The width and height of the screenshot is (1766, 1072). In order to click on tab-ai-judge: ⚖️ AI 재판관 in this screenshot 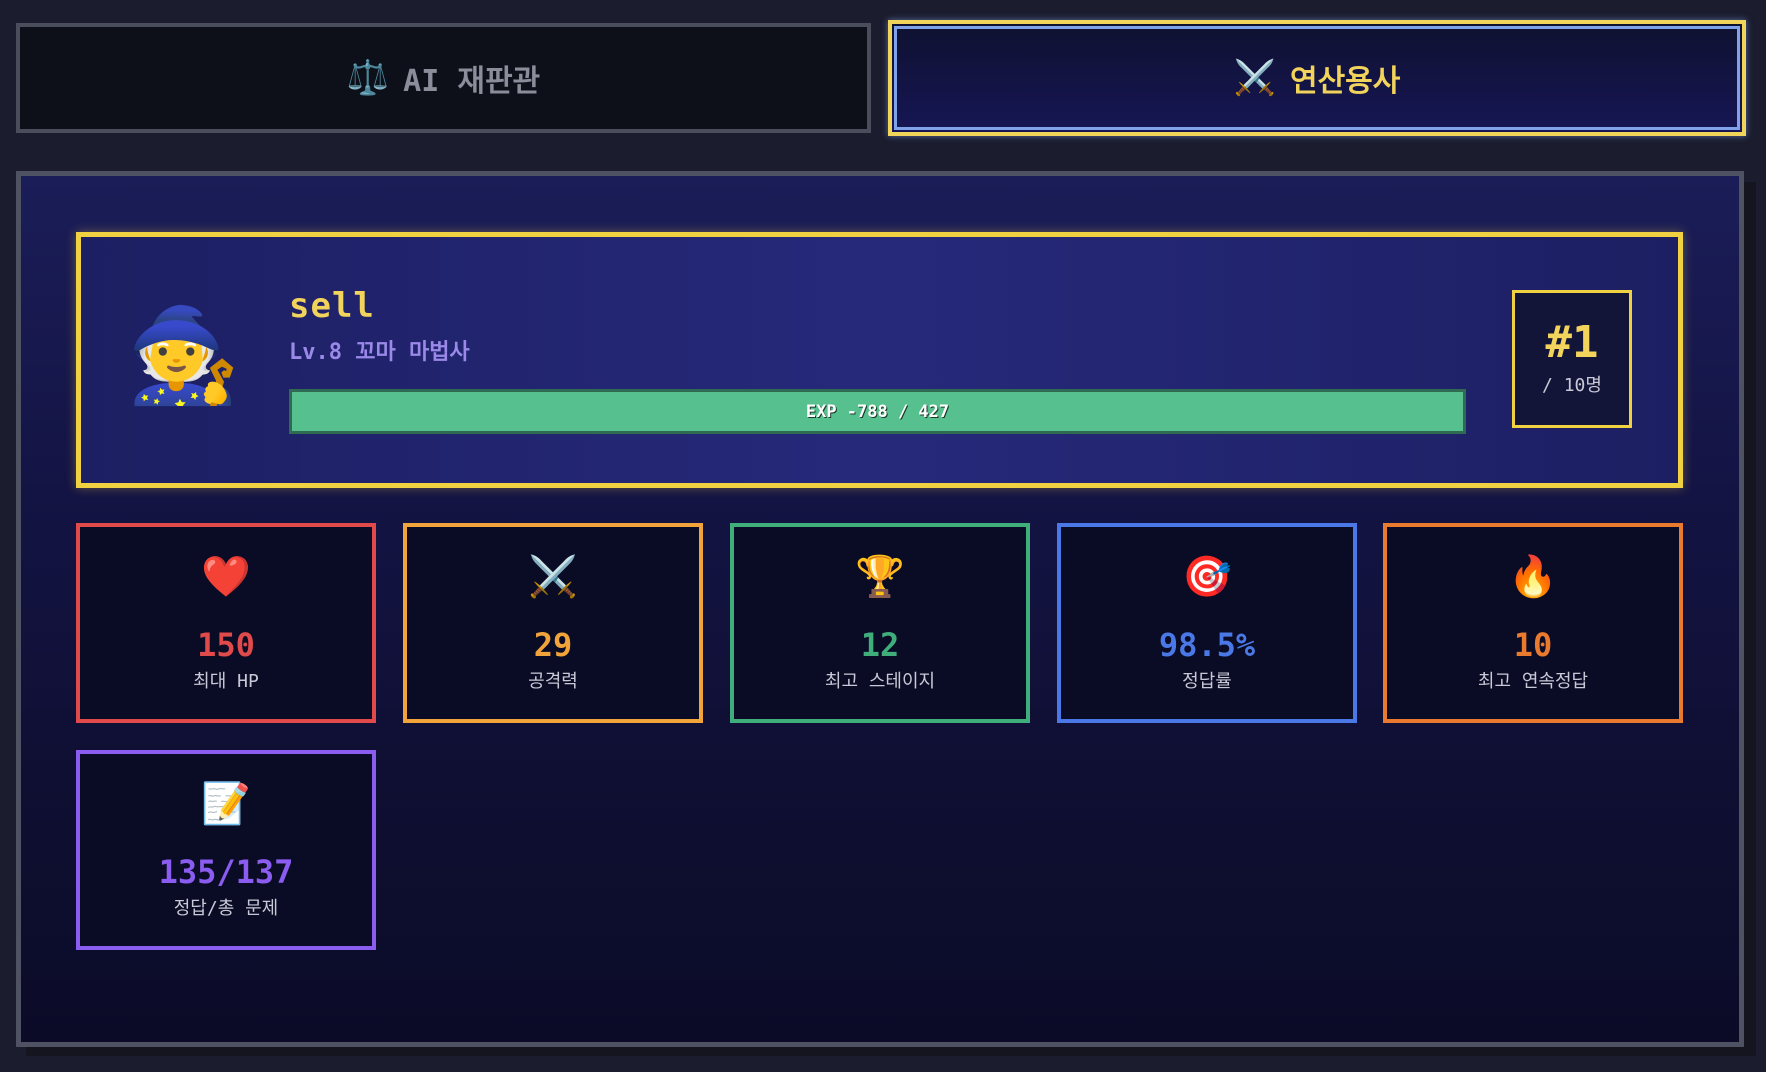, I will do `click(443, 78)`.